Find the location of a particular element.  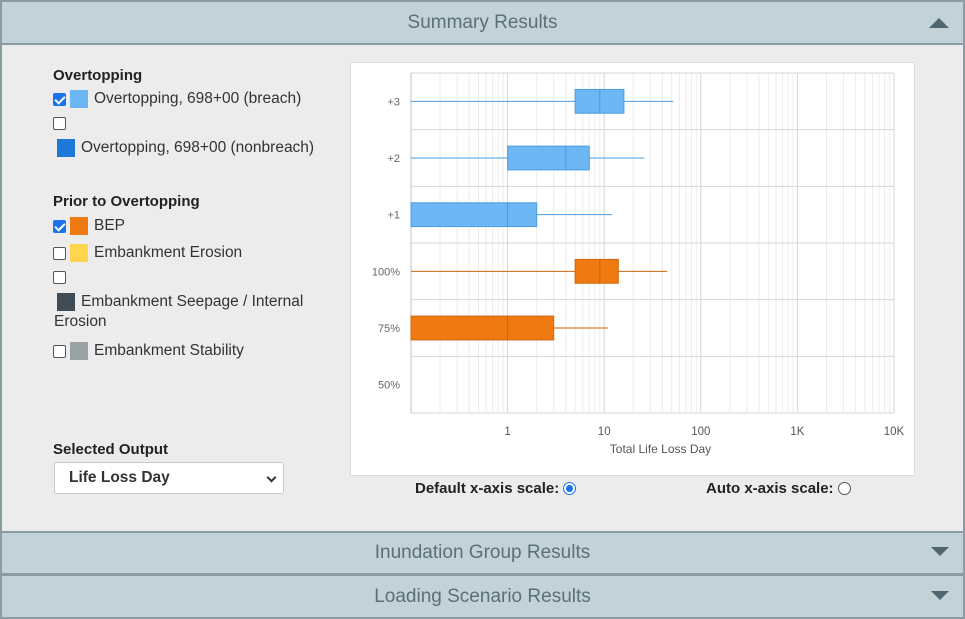

x-tick-label: 10K is located at coordinates (894, 432).